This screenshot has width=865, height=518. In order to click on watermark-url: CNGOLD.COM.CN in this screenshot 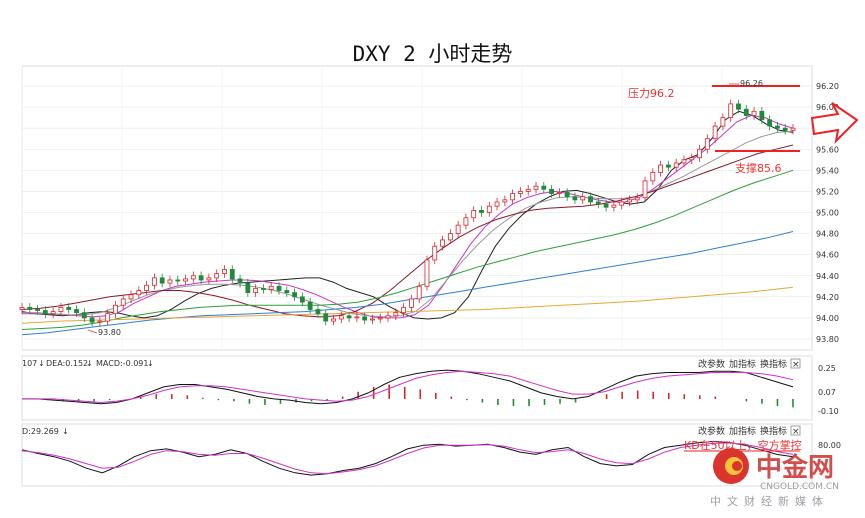, I will do `click(799, 487)`.